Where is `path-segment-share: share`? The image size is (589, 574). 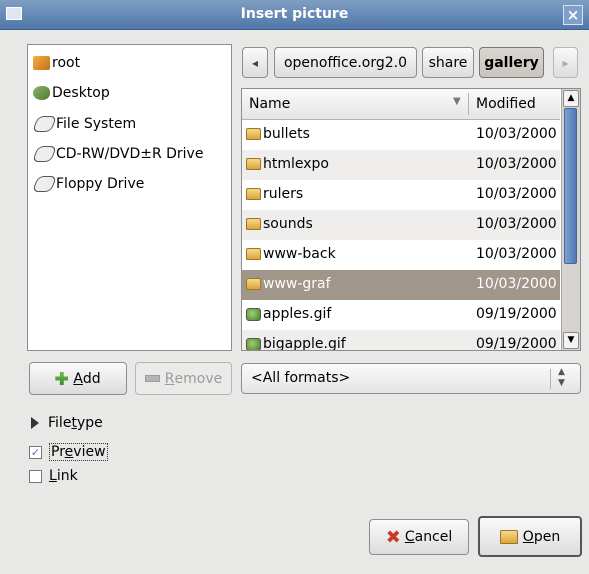
path-segment-share: share is located at coordinates (448, 62).